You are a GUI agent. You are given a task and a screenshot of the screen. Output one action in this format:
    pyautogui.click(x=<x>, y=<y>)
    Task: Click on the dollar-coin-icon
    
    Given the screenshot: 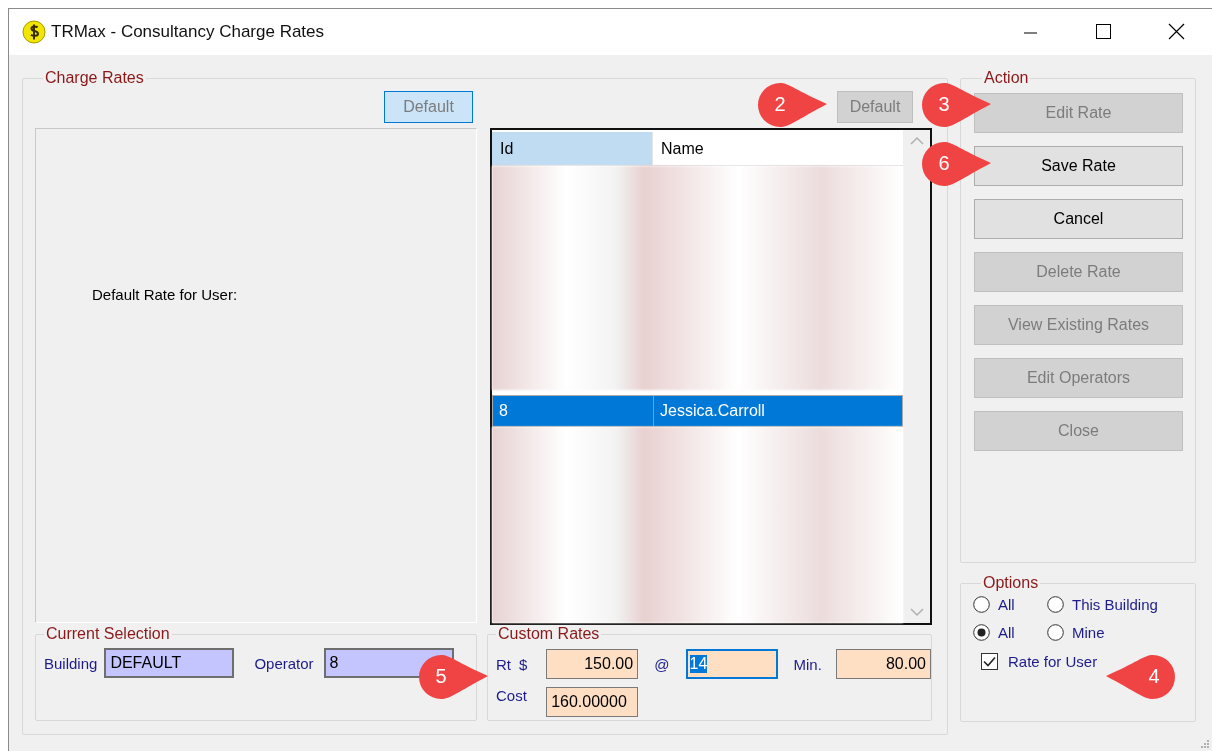 What is the action you would take?
    pyautogui.click(x=34, y=32)
    